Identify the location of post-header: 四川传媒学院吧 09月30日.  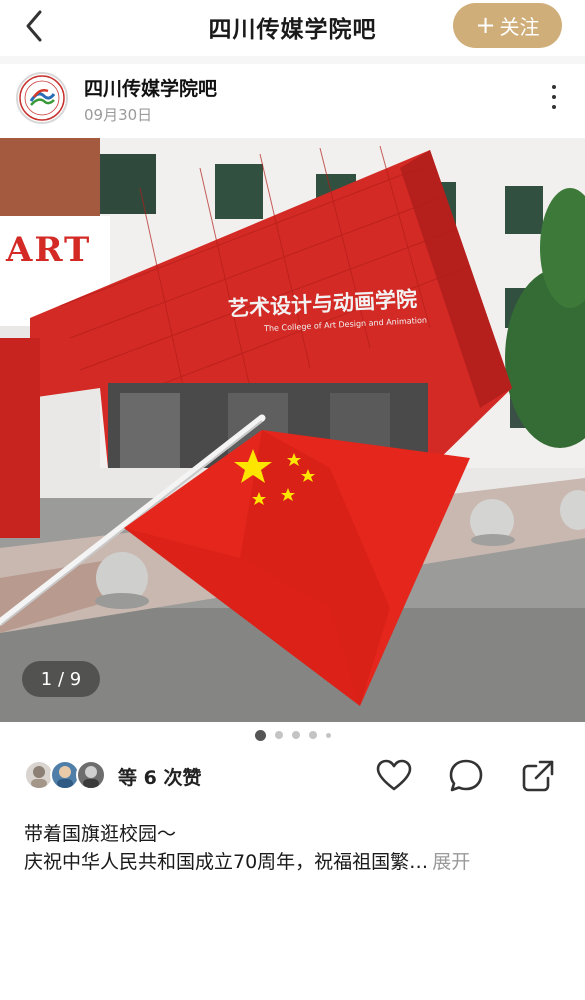
(292, 101).